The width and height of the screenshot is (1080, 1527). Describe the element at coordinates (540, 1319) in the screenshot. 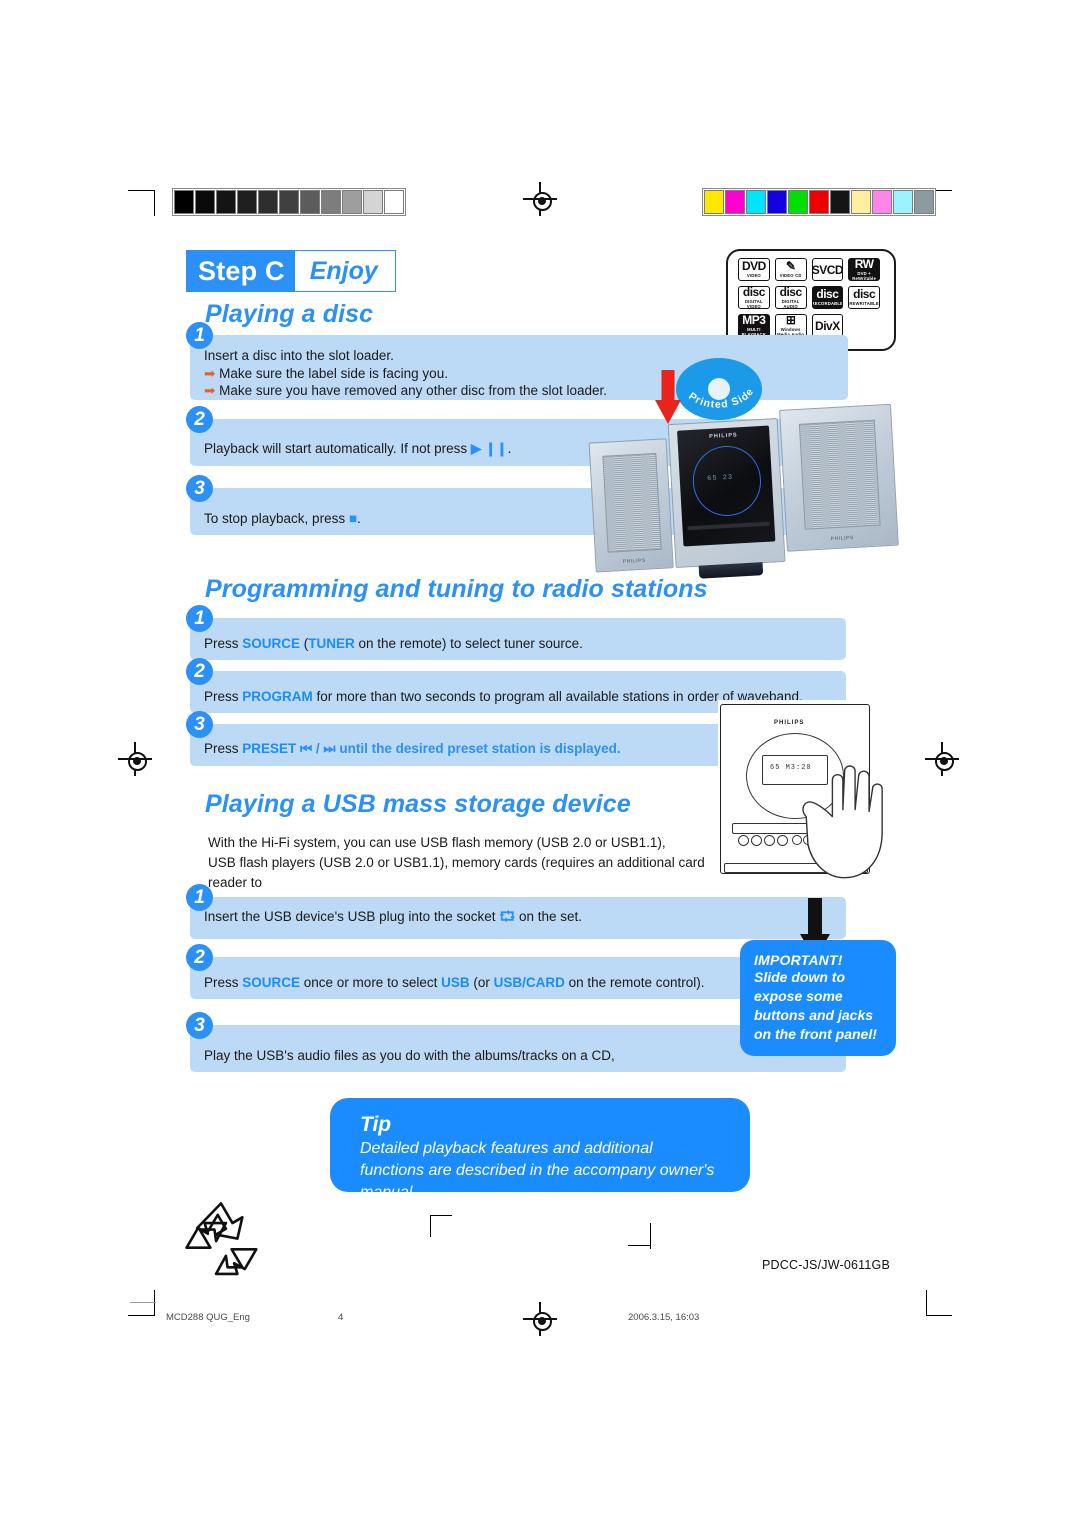

I see `registration-mark-bottom` at that location.